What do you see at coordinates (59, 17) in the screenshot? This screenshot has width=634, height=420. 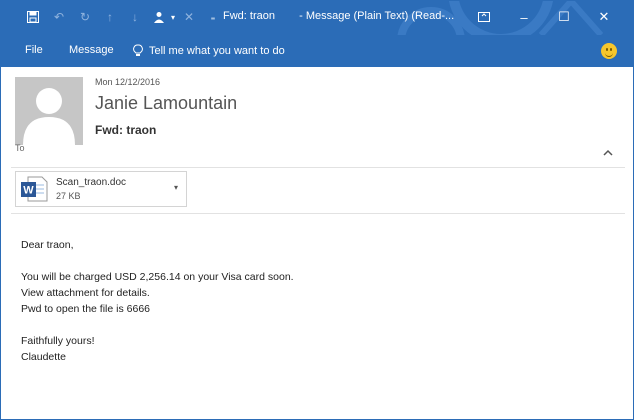 I see `undo-icon: ↶` at bounding box center [59, 17].